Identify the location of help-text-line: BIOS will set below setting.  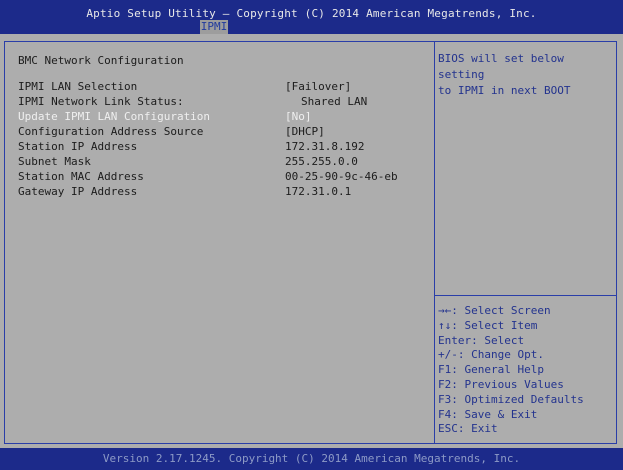
(501, 66).